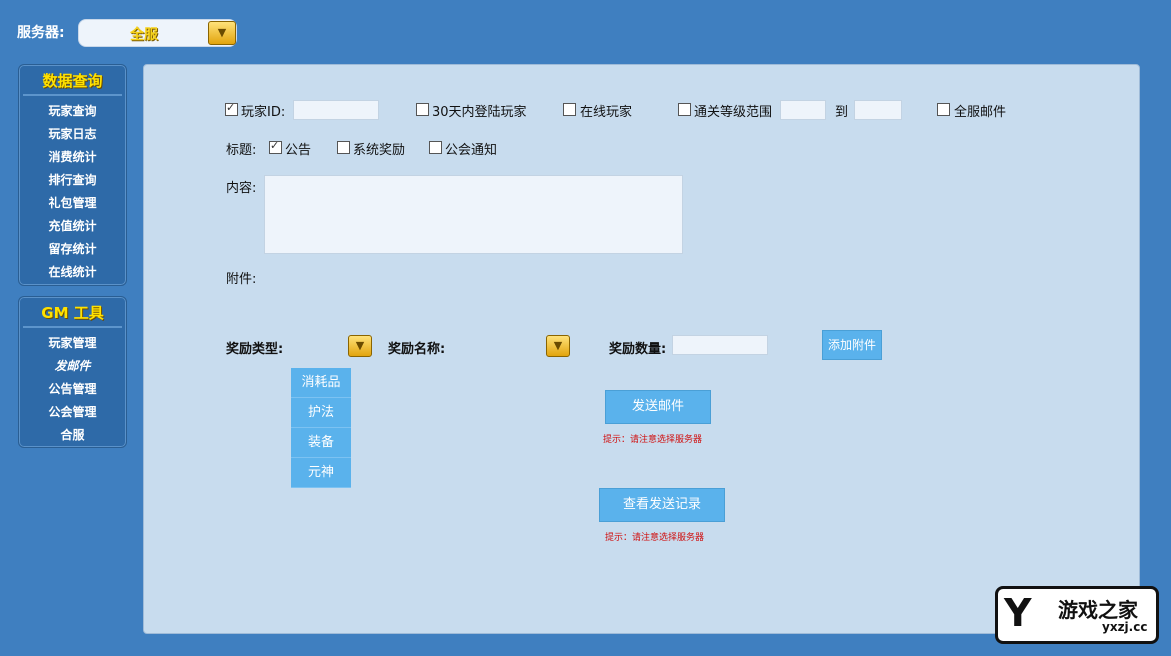 This screenshot has height=656, width=1171. What do you see at coordinates (72, 343) in the screenshot?
I see `sidebar-item-player-management: 玩家管理` at bounding box center [72, 343].